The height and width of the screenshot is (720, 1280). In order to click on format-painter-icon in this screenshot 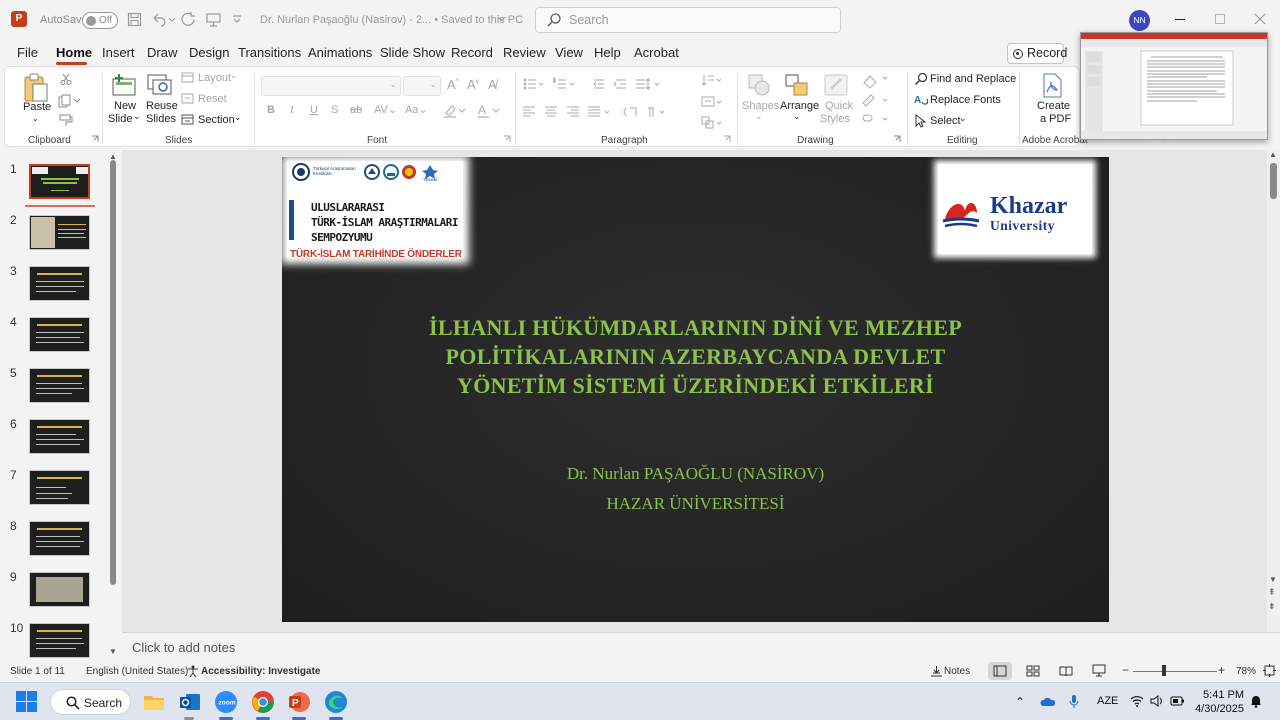, I will do `click(66, 120)`.